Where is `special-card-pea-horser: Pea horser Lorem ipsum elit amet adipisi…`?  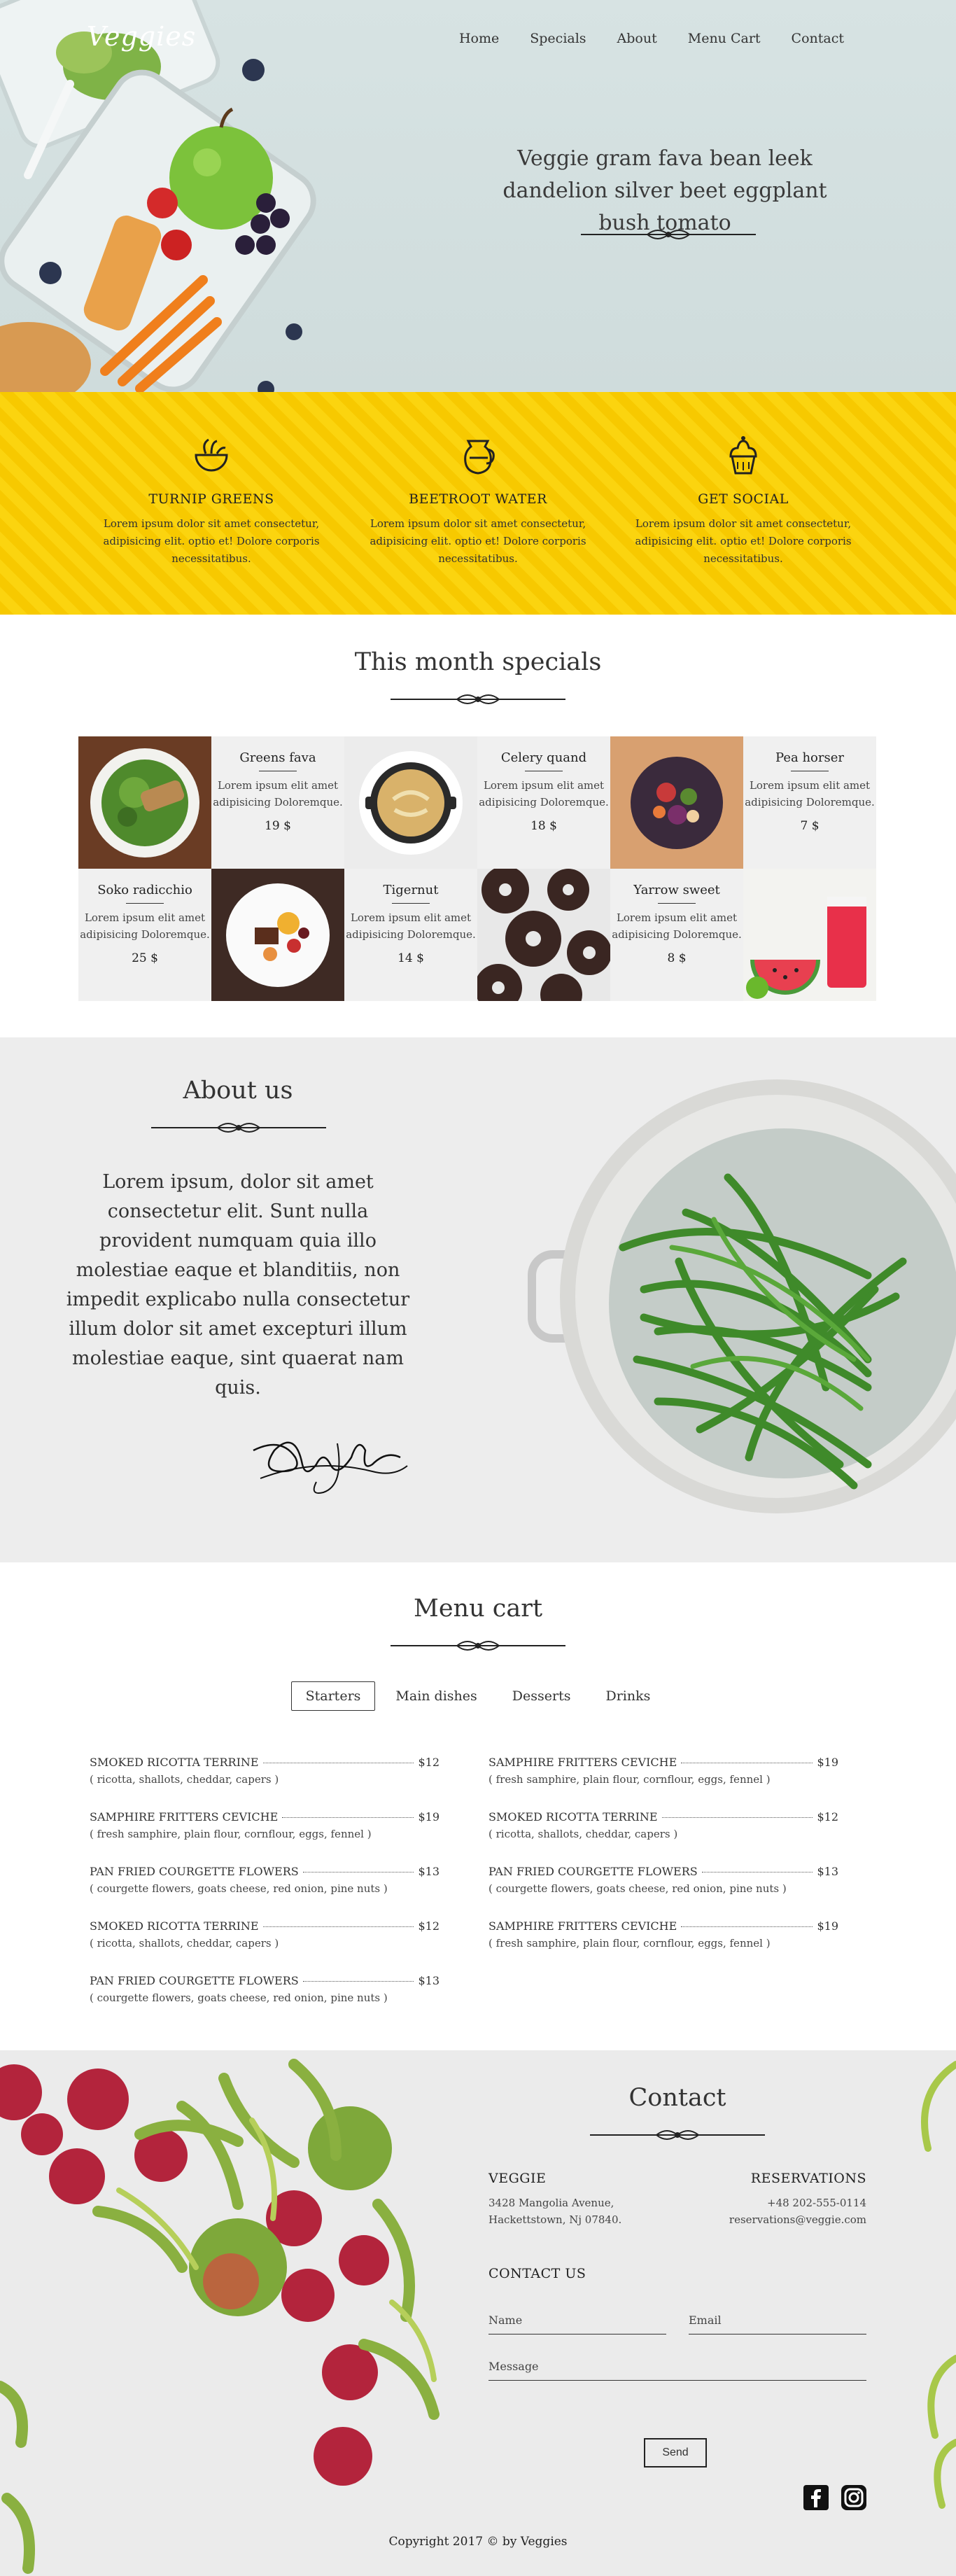 special-card-pea-horser: Pea horser Lorem ipsum elit amet adipisi… is located at coordinates (810, 802).